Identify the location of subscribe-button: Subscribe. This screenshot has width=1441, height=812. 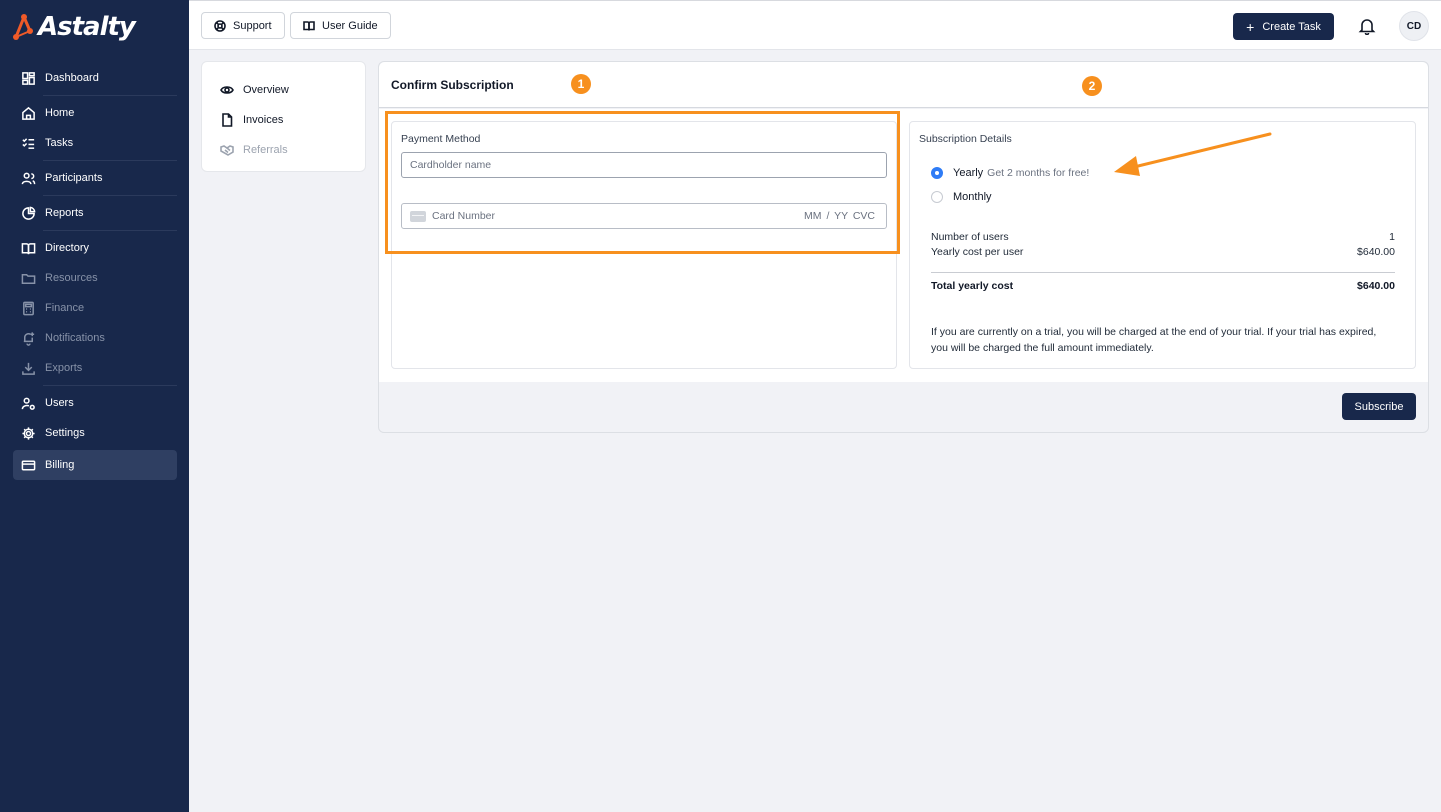
(1379, 406).